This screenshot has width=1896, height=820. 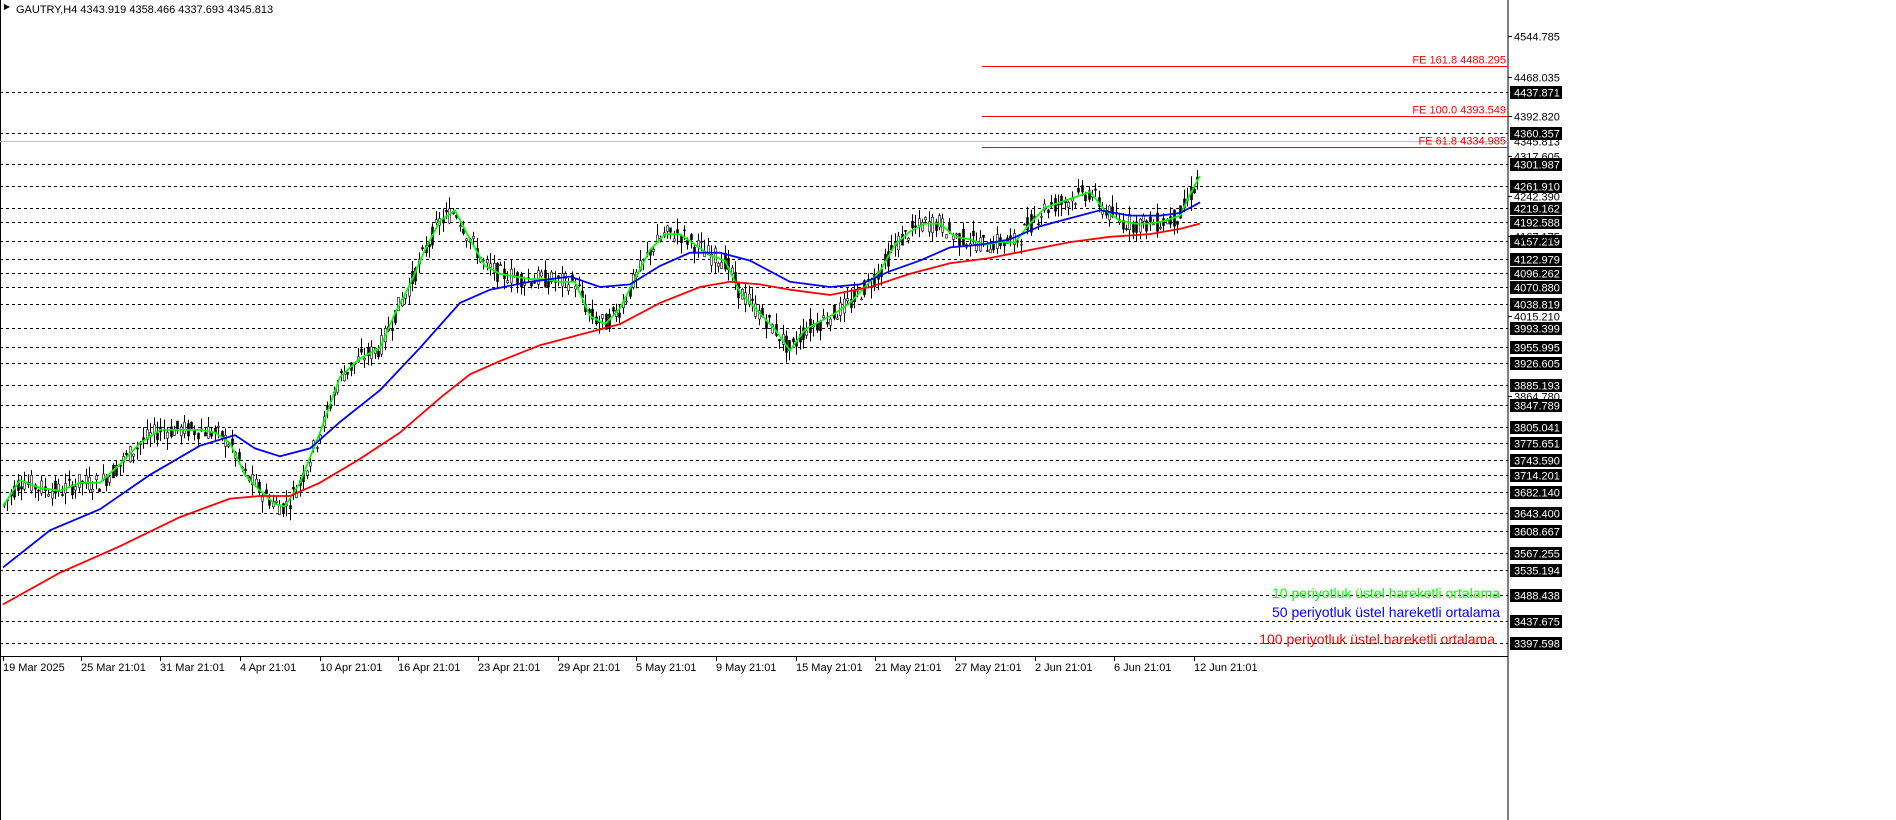 I want to click on fib-label: FE 161.8 4488.295, so click(x=1459, y=61).